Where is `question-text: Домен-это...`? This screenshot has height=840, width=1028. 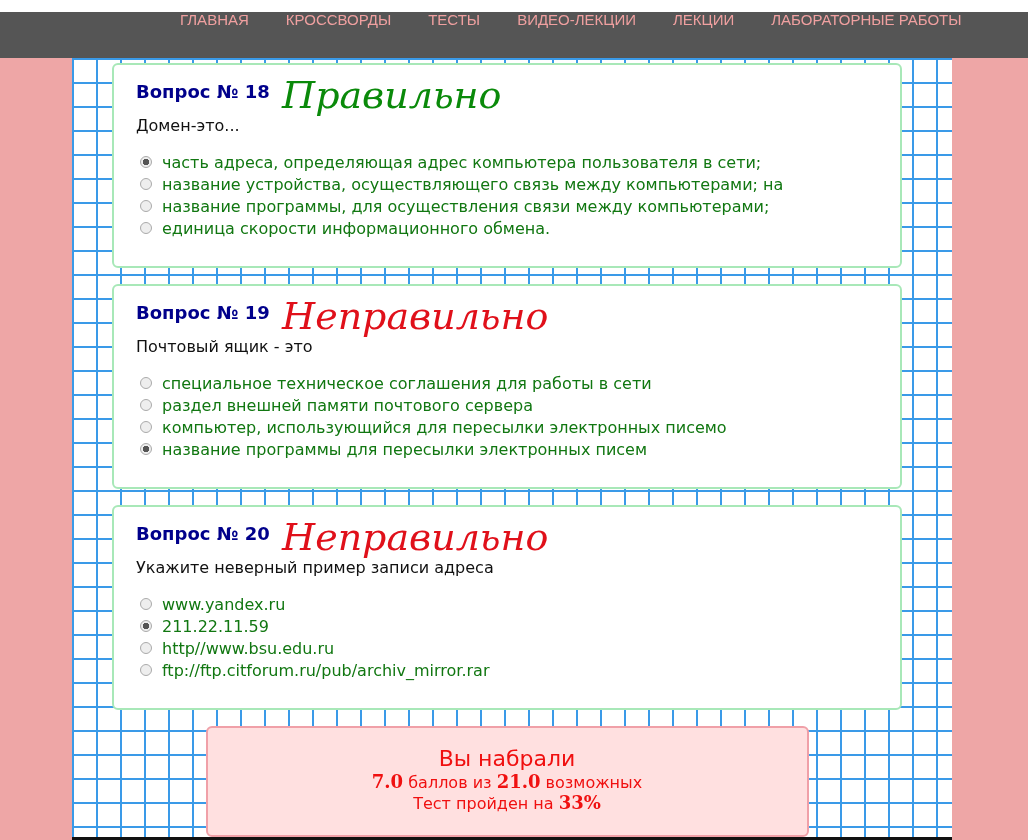 question-text: Домен-это... is located at coordinates (188, 125).